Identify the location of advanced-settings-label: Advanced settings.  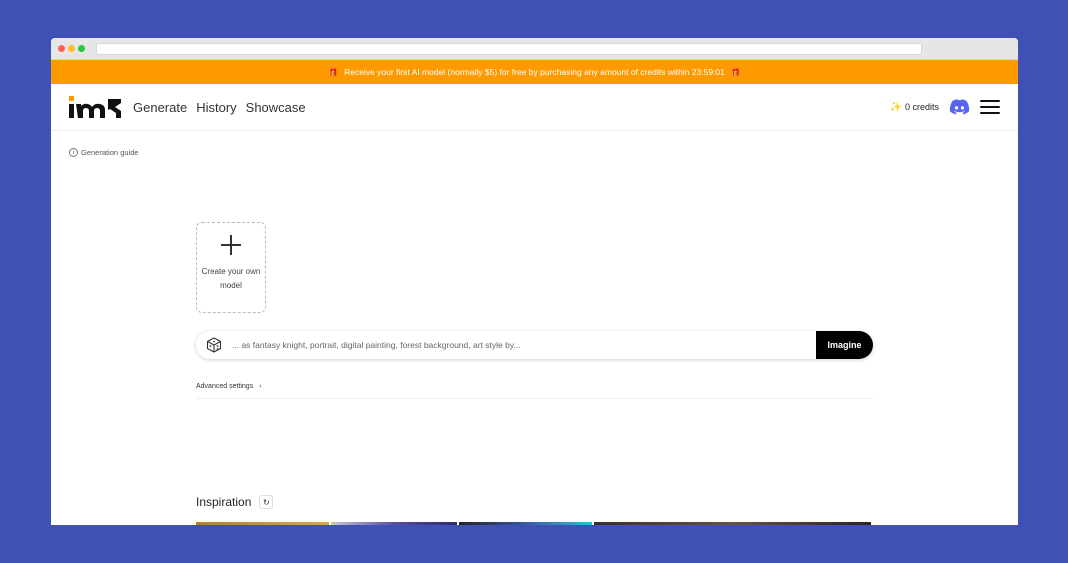
(225, 386).